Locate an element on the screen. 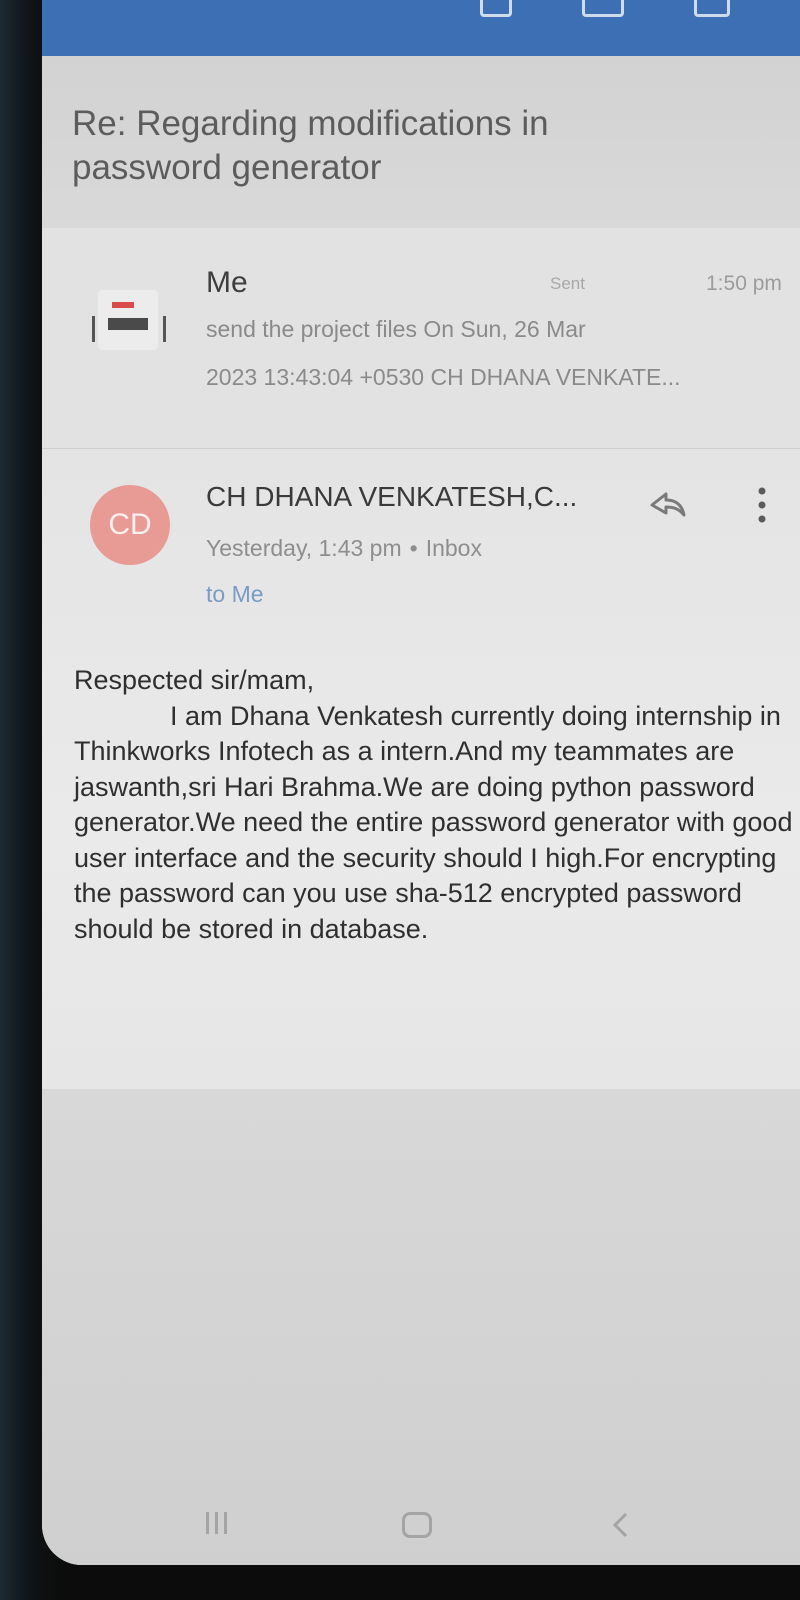 The height and width of the screenshot is (1600, 800). greeting: Respected sir/mam, is located at coordinates (194, 680).